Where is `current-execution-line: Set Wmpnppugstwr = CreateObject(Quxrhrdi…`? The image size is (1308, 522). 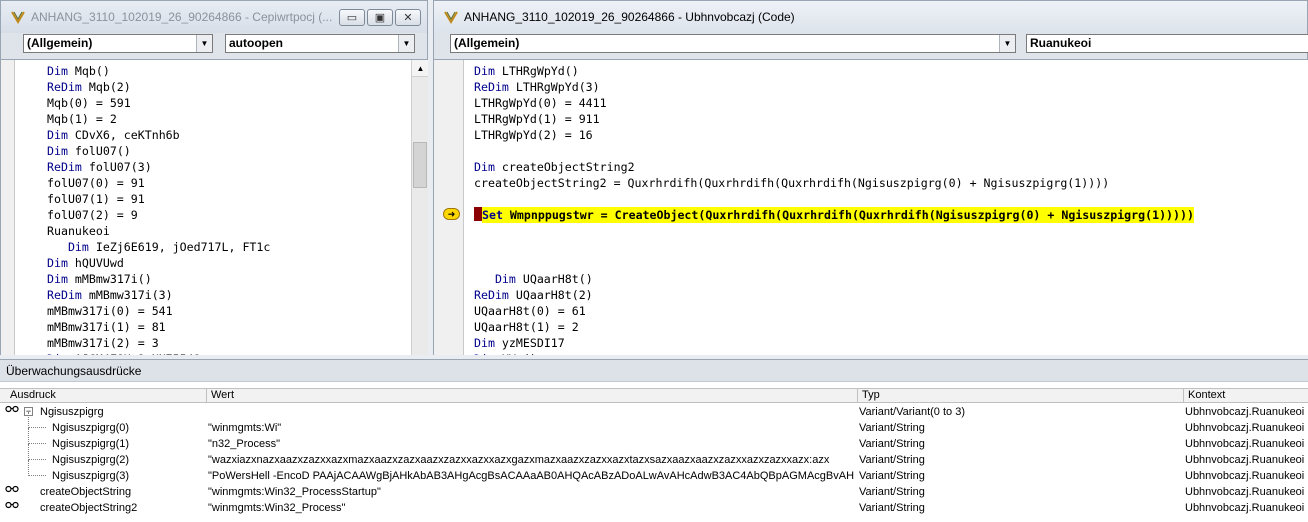
current-execution-line: Set Wmpnppugstwr = CreateObject(Quxrhrdi… is located at coordinates (838, 215).